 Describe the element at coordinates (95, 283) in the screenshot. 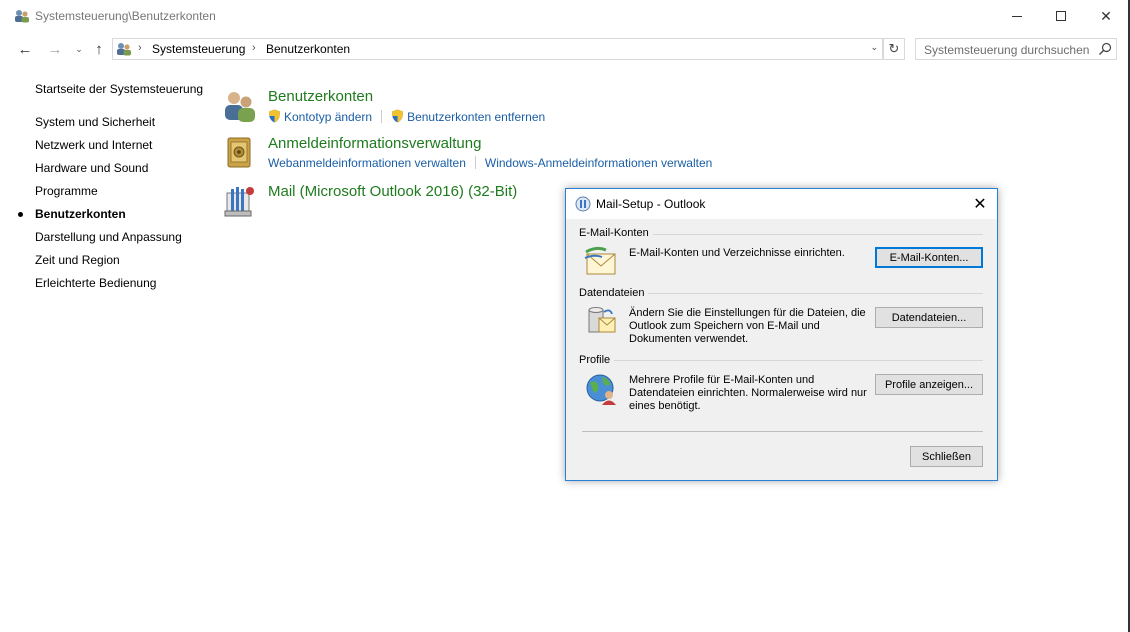

I see `sidebar-item-erleichterte-bedienung: Erleichterte Bedienung` at that location.